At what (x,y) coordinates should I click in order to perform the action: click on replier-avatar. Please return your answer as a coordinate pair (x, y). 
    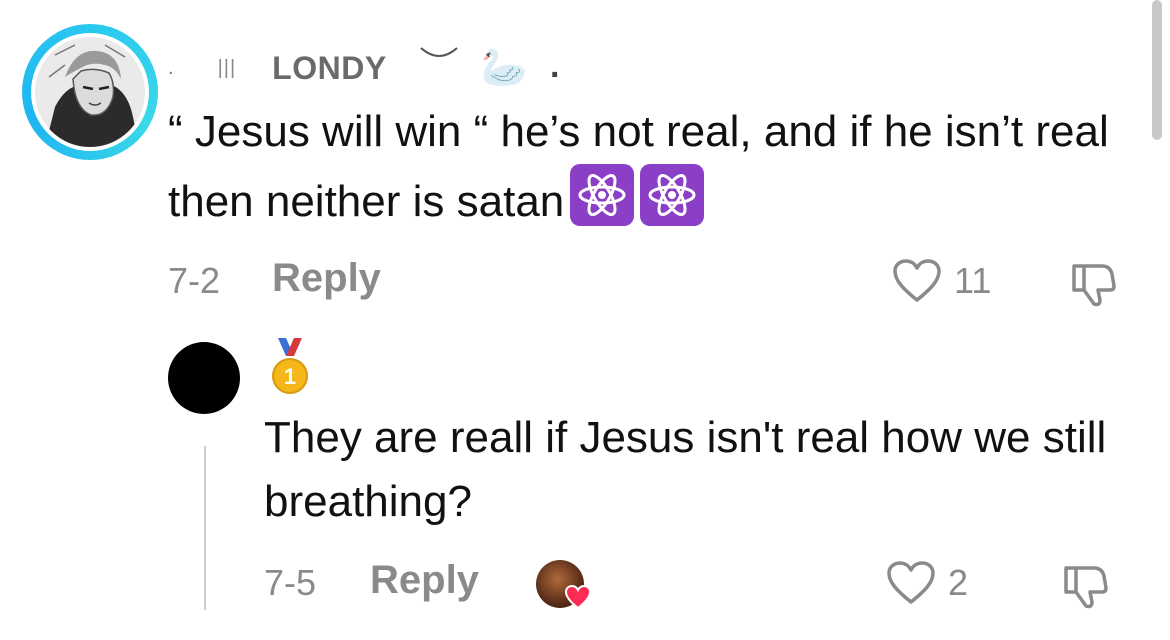
    Looking at the image, I should click on (204, 378).